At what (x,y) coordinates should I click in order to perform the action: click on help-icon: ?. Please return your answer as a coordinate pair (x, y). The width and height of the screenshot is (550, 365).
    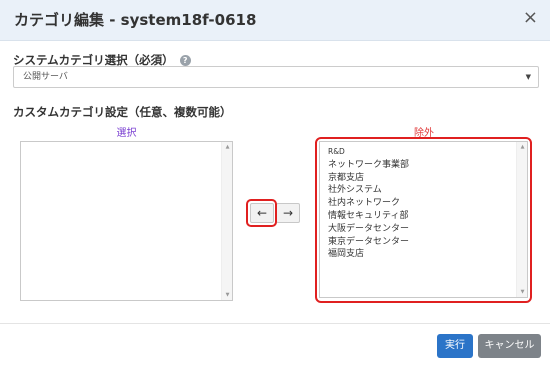
    Looking at the image, I should click on (185, 60).